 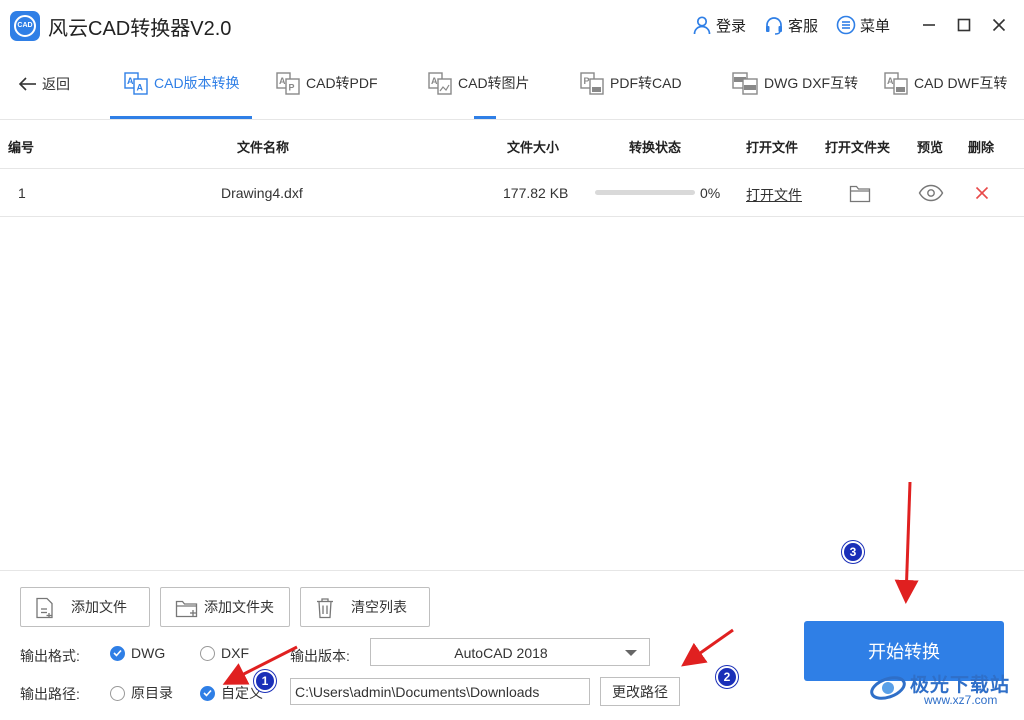 What do you see at coordinates (811, 83) in the screenshot?
I see `tab-label: DWG DXF互转` at bounding box center [811, 83].